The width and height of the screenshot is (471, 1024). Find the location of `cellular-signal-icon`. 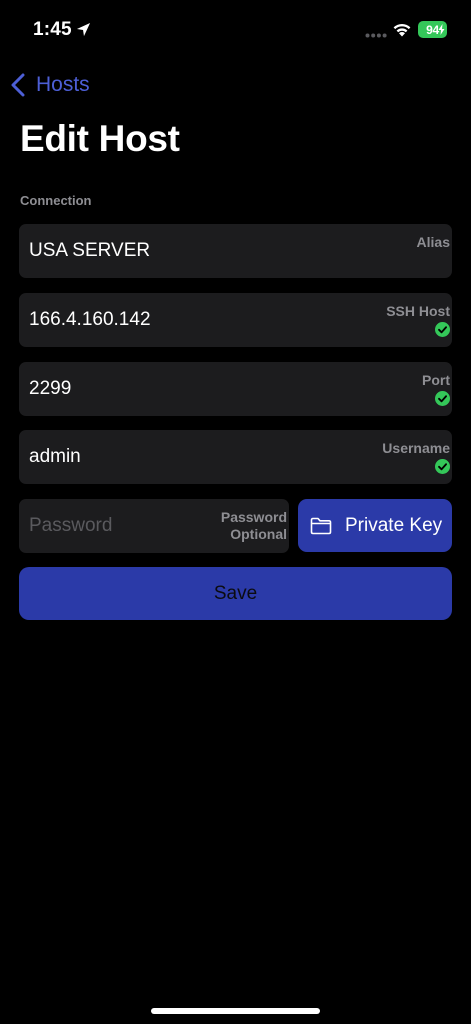

cellular-signal-icon is located at coordinates (376, 35).